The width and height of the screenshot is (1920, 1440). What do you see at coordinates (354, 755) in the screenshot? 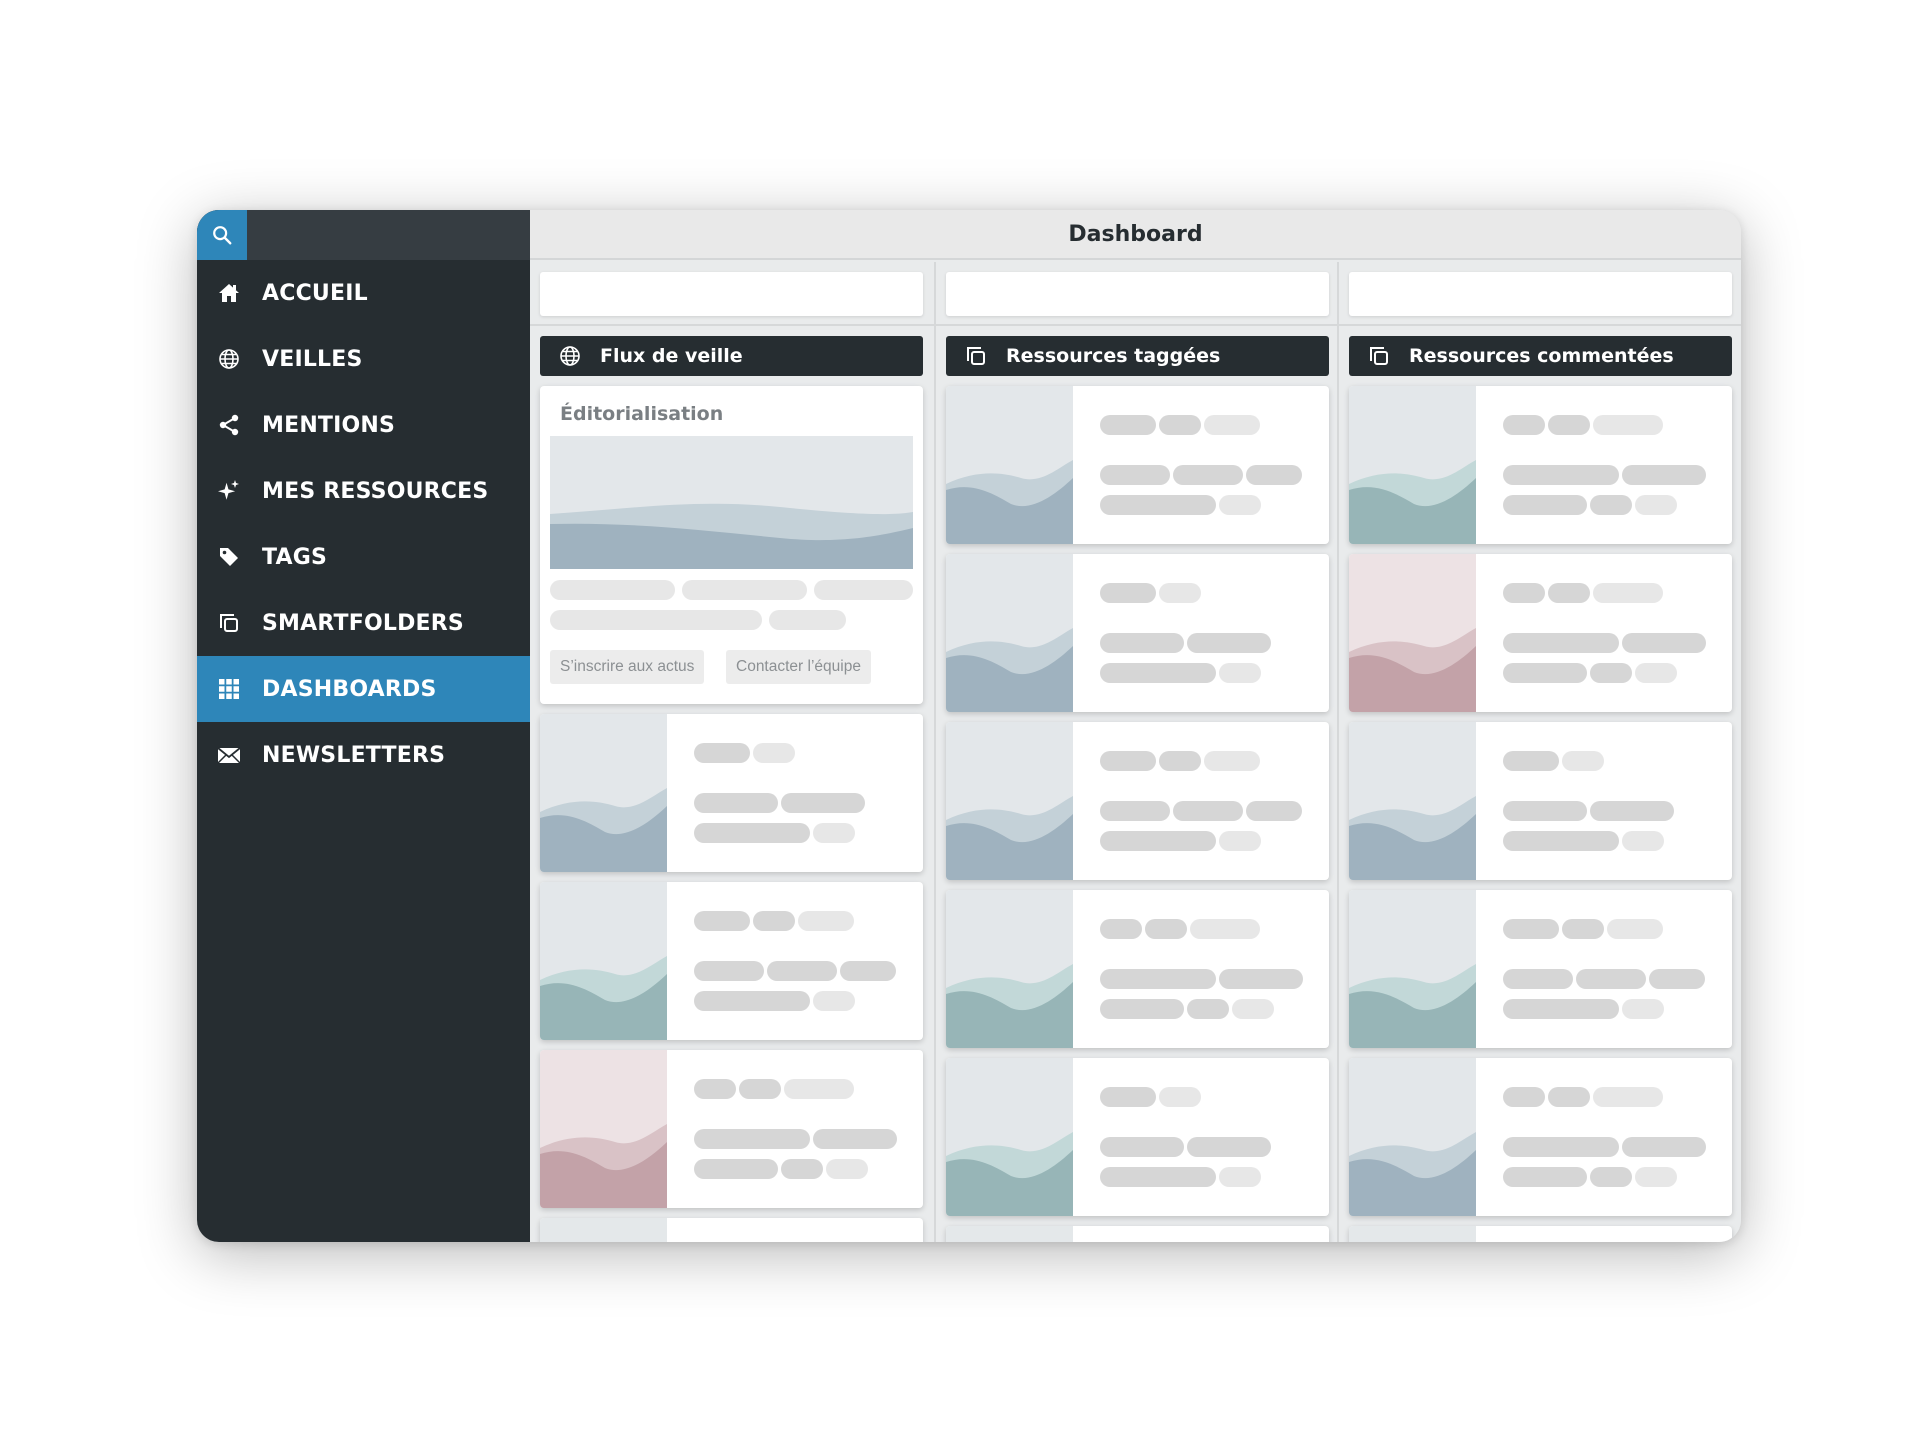
I see `sidebar-item-label: NEWSLETTERS` at bounding box center [354, 755].